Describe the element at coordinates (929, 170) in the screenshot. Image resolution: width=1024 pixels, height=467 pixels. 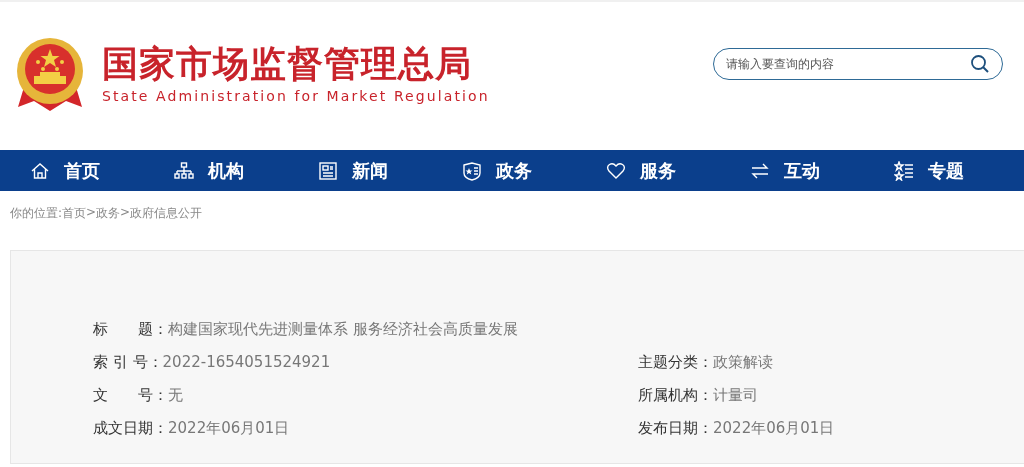
I see `nav-item: 专题` at that location.